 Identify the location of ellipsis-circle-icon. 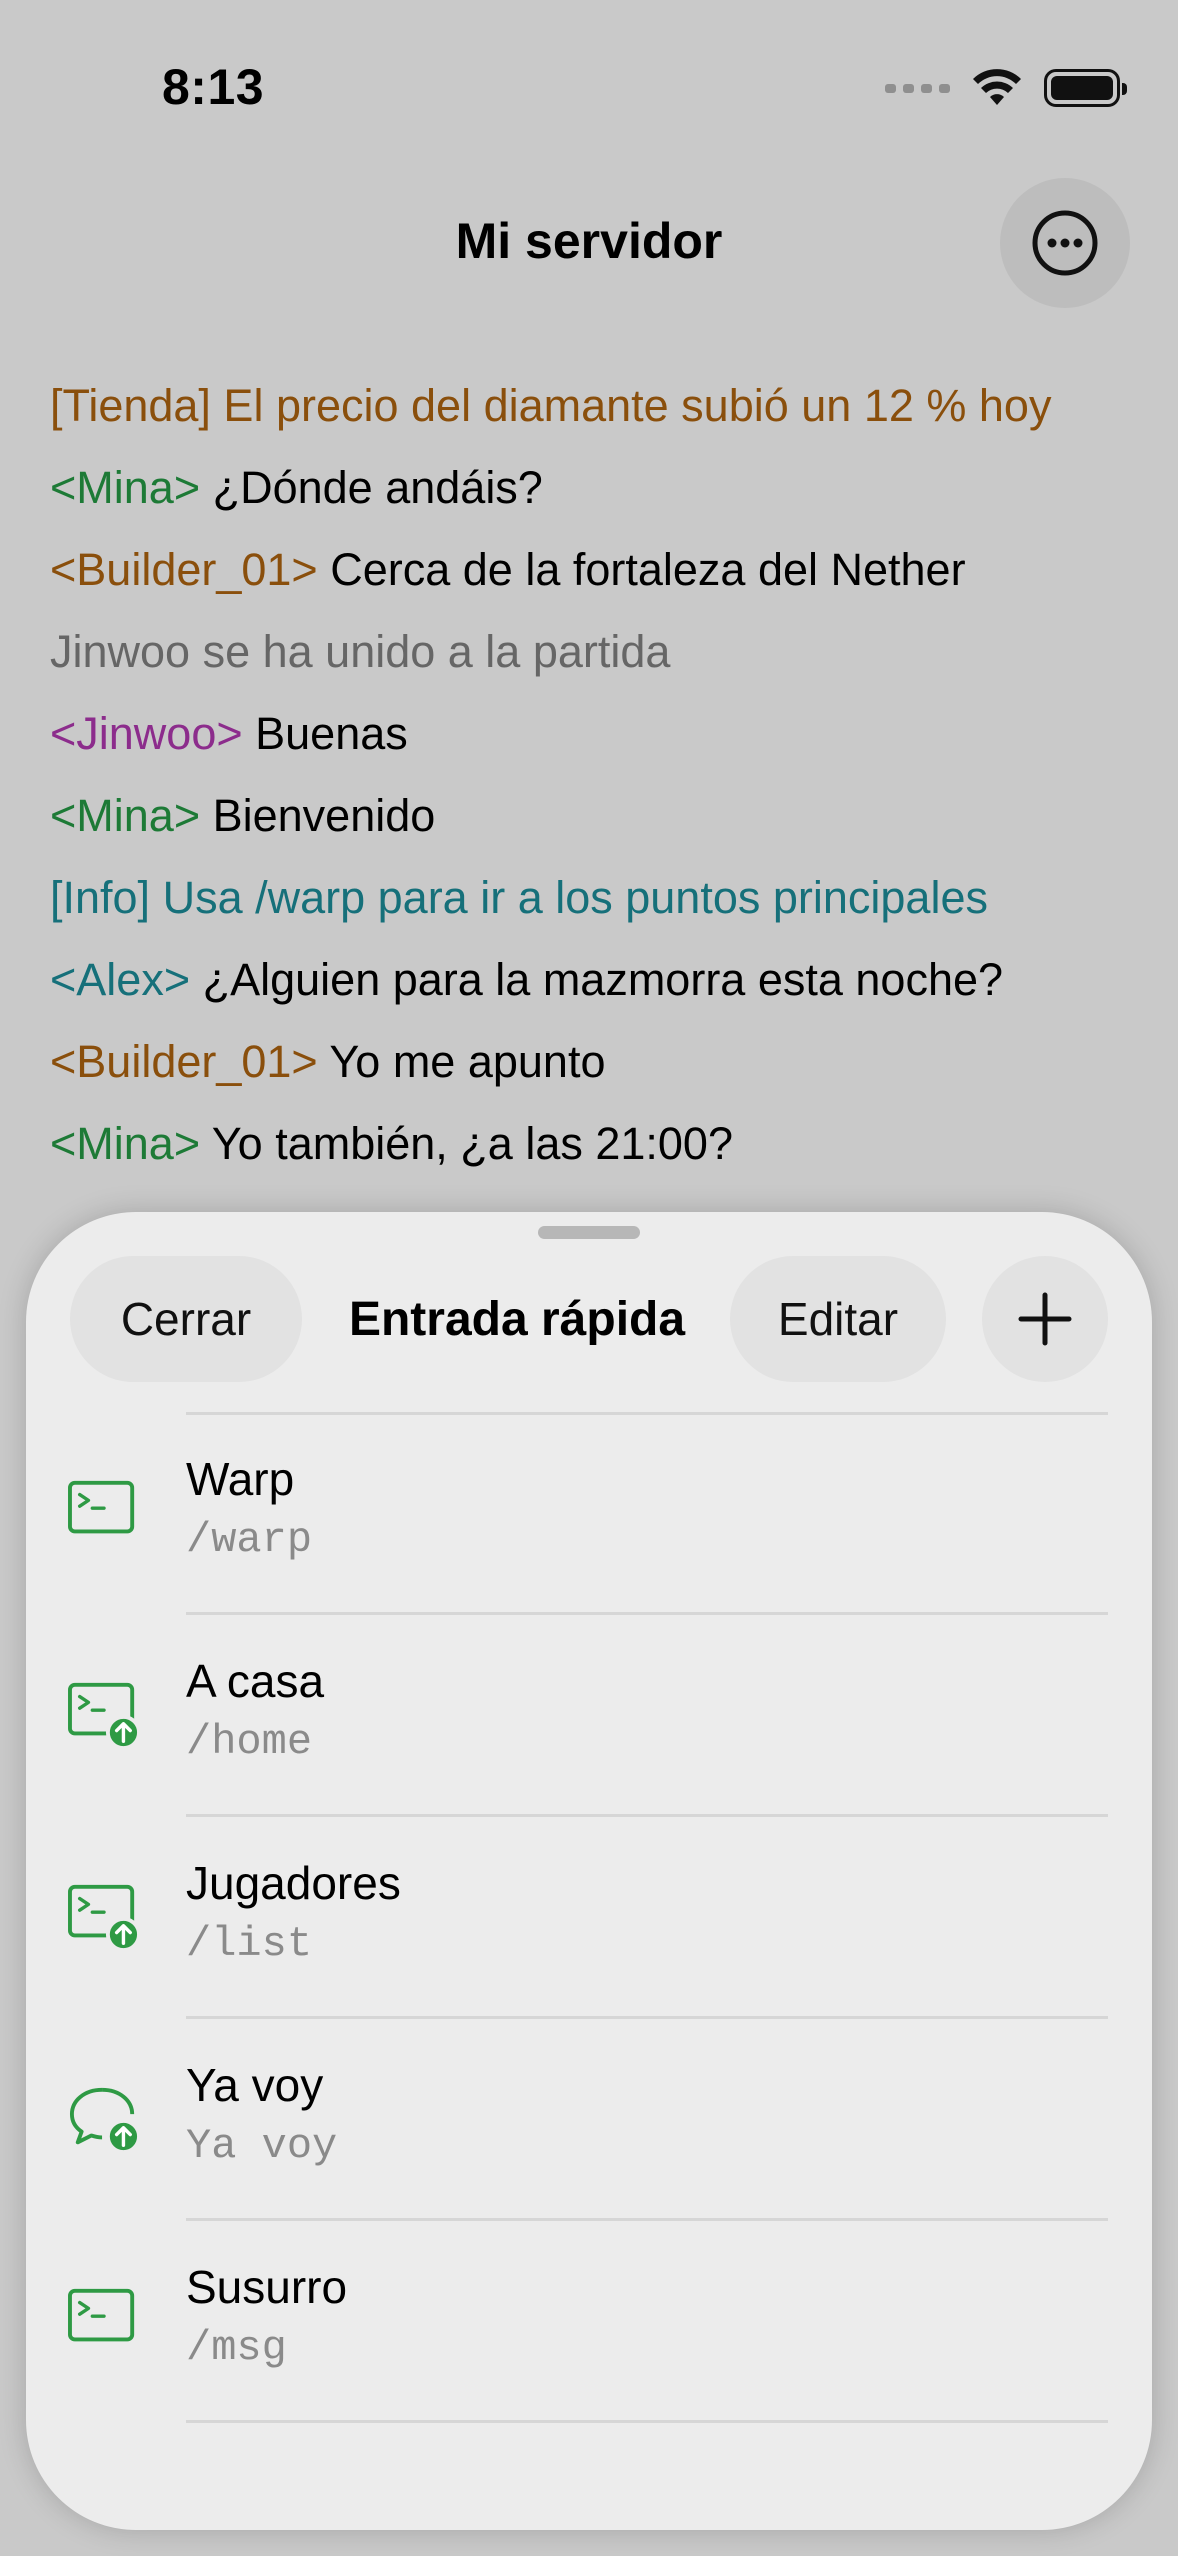
(1065, 243).